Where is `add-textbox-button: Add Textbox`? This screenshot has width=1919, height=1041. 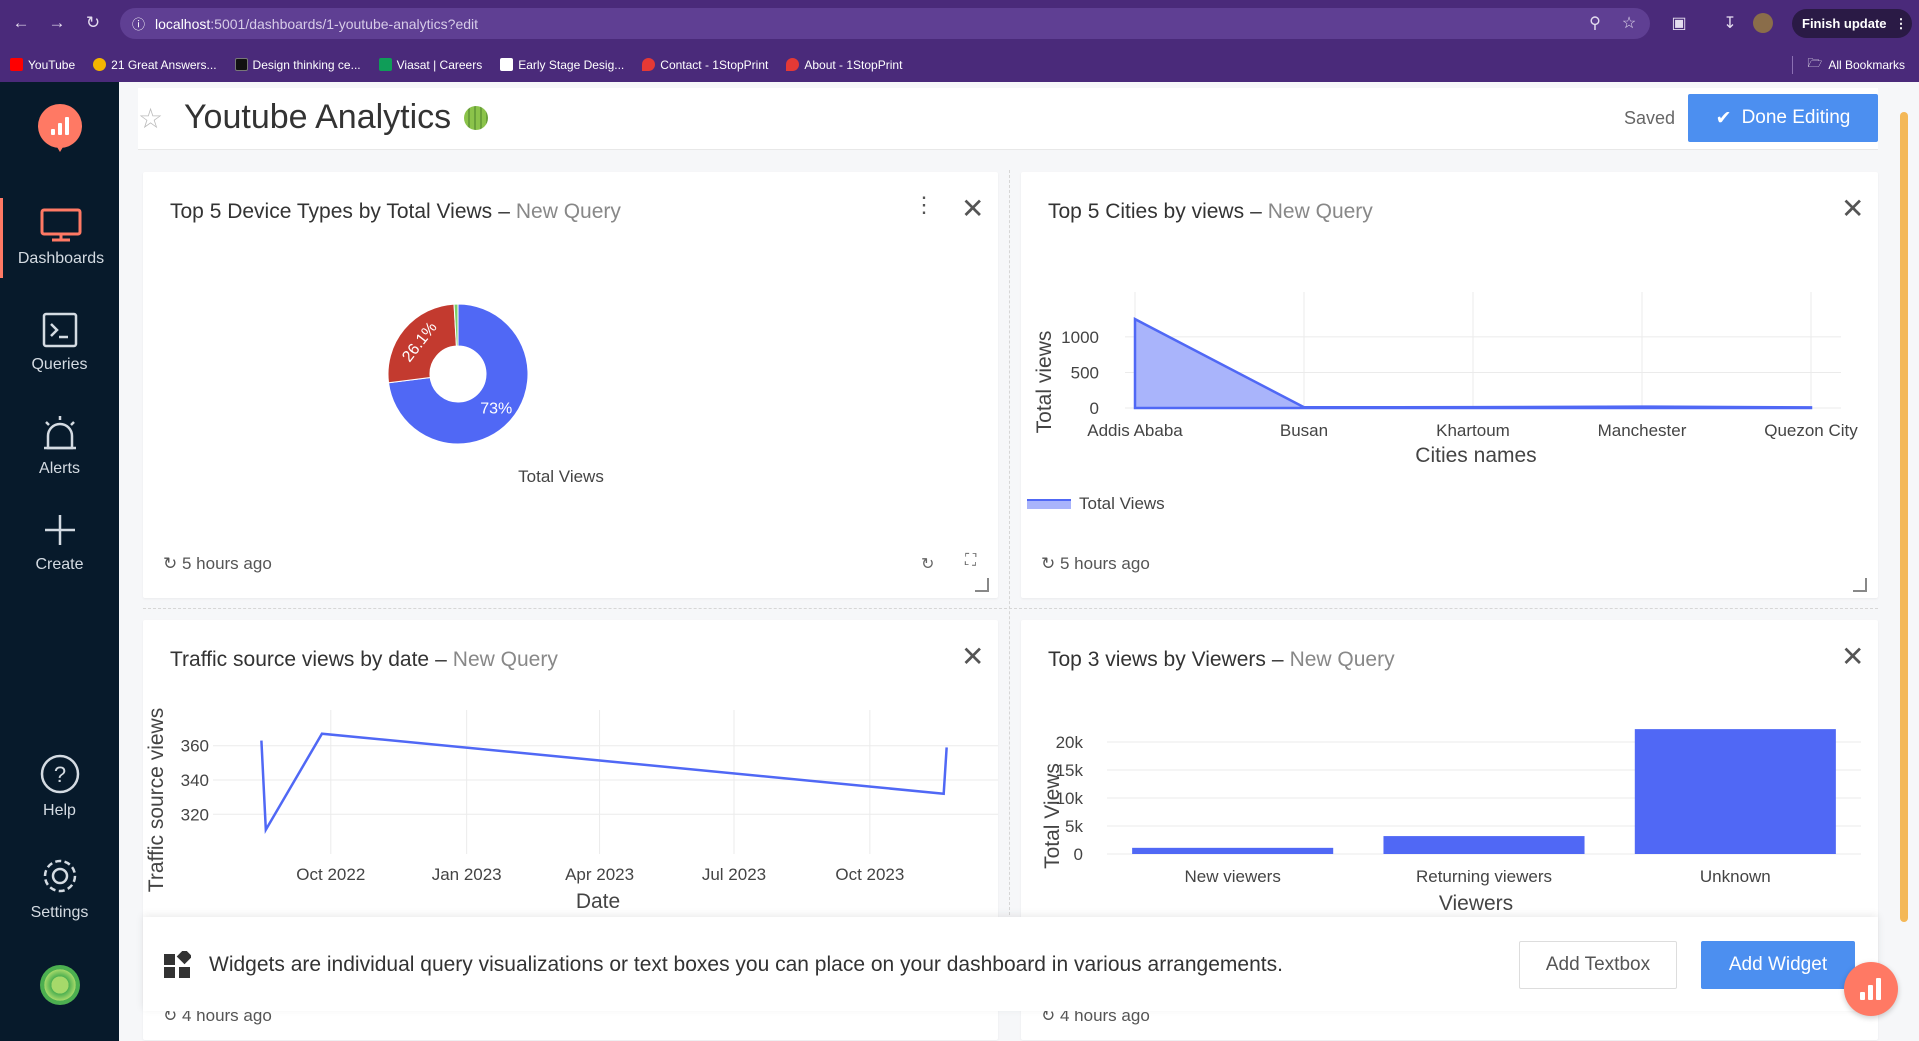 add-textbox-button: Add Textbox is located at coordinates (1598, 965).